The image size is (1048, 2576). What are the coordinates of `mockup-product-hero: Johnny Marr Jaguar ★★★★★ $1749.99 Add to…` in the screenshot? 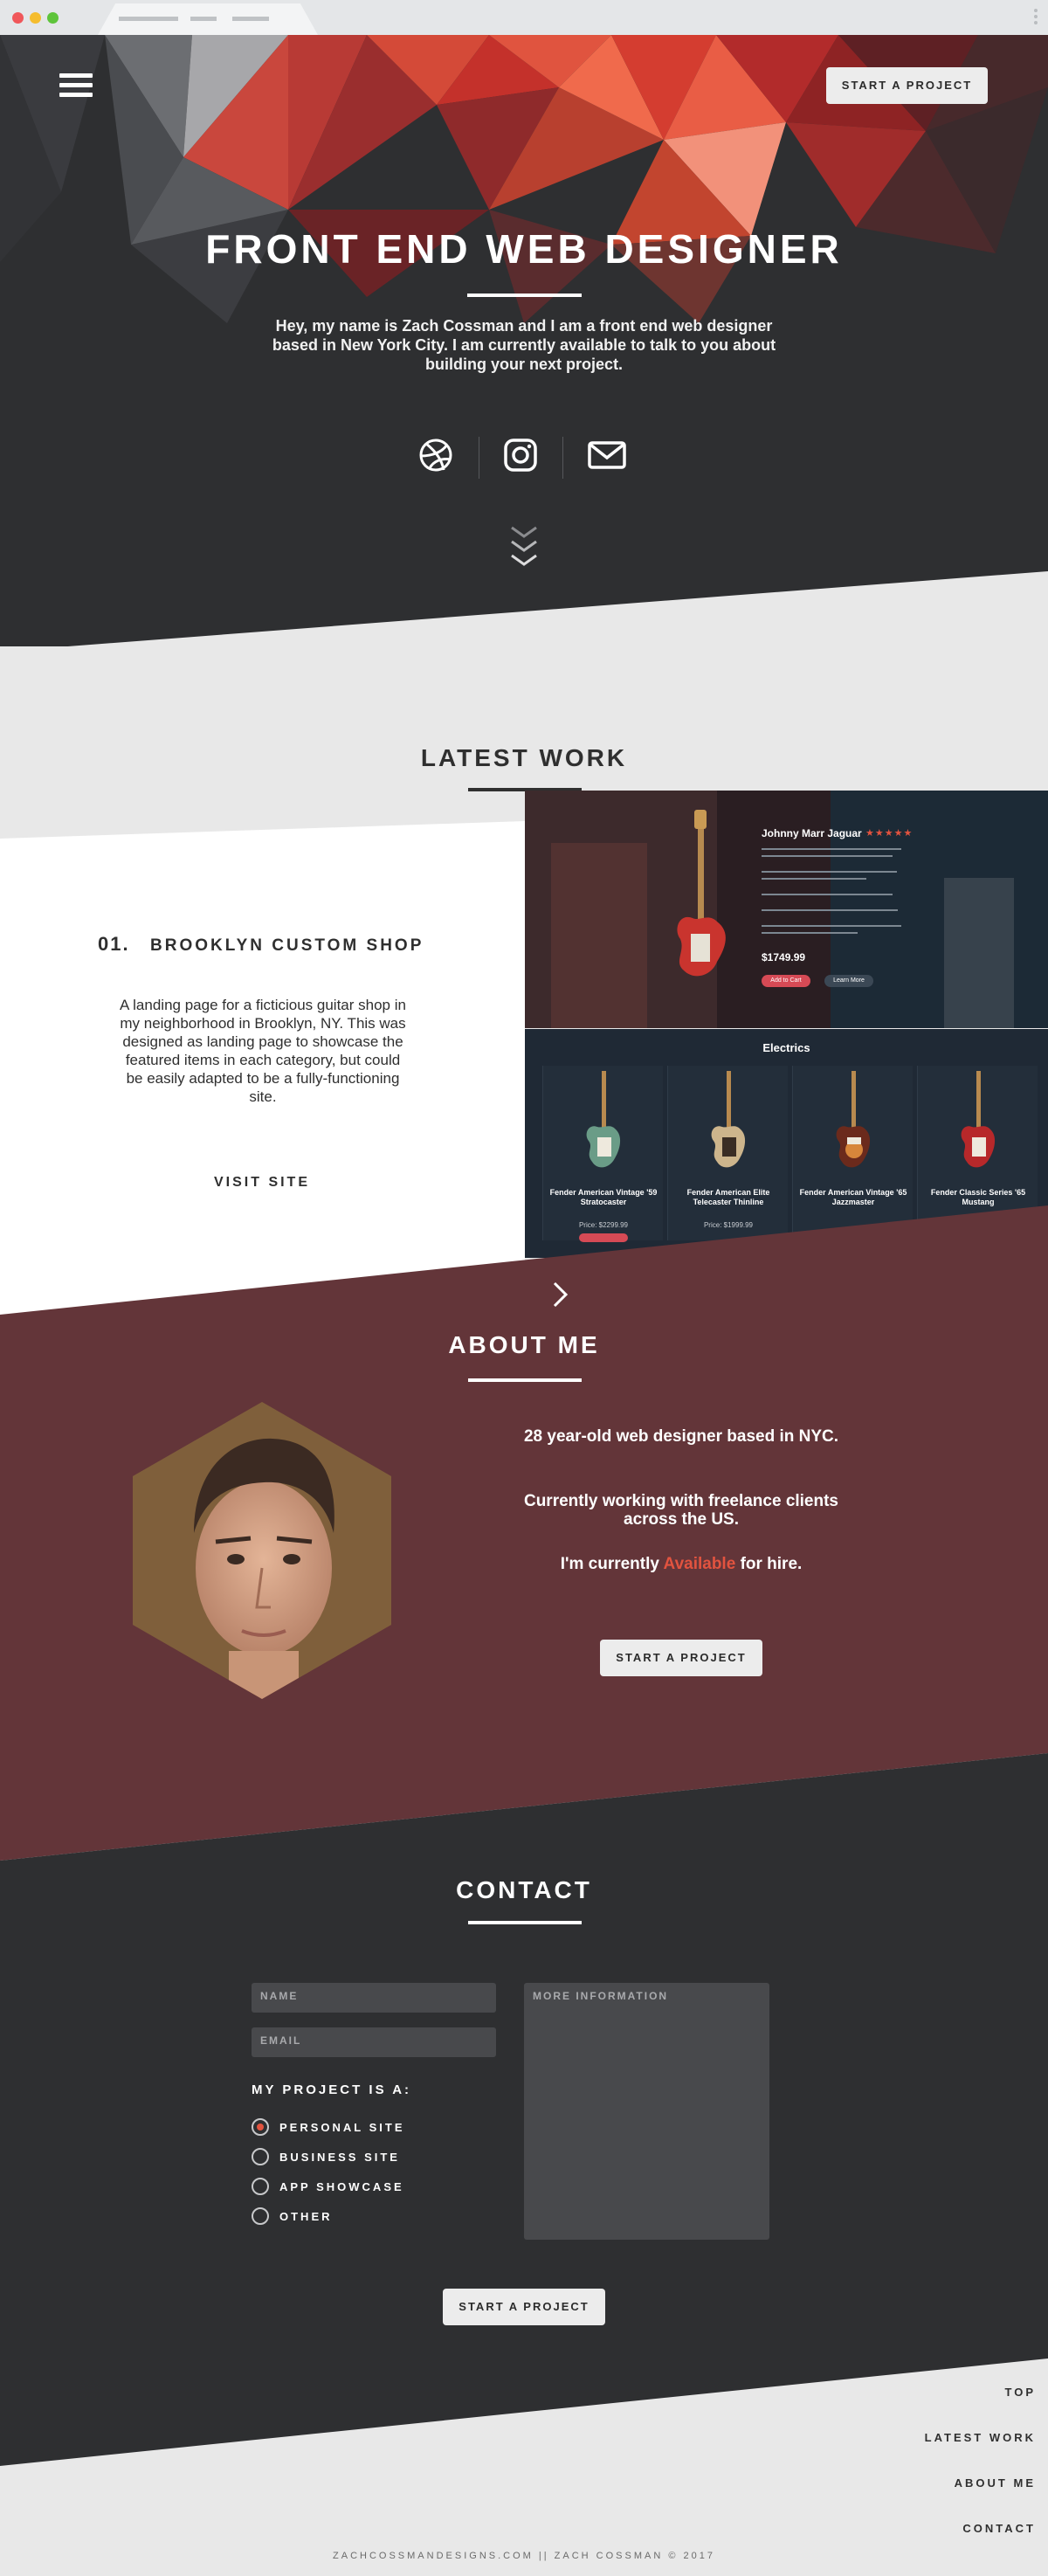 It's located at (786, 909).